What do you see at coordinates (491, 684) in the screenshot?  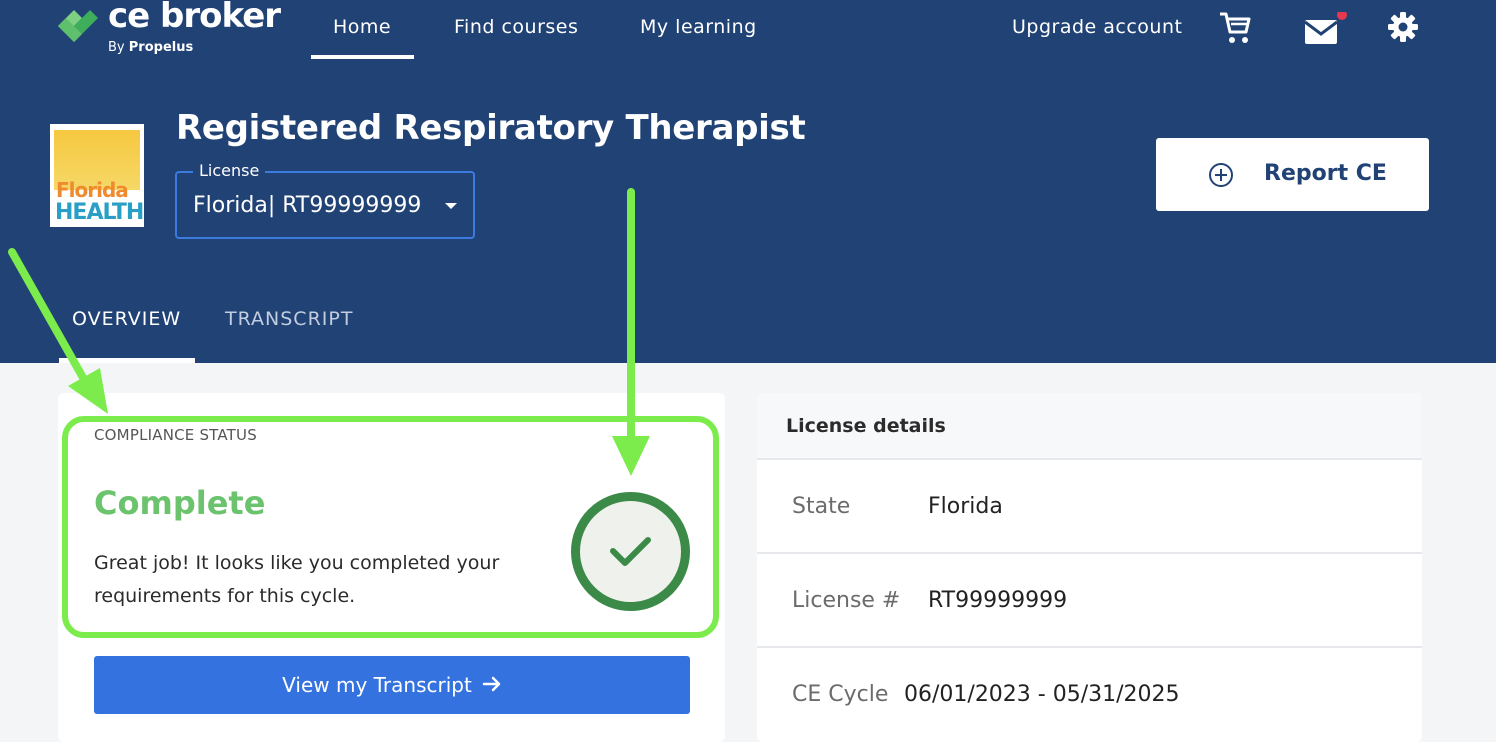 I see `arrow-right-icon` at bounding box center [491, 684].